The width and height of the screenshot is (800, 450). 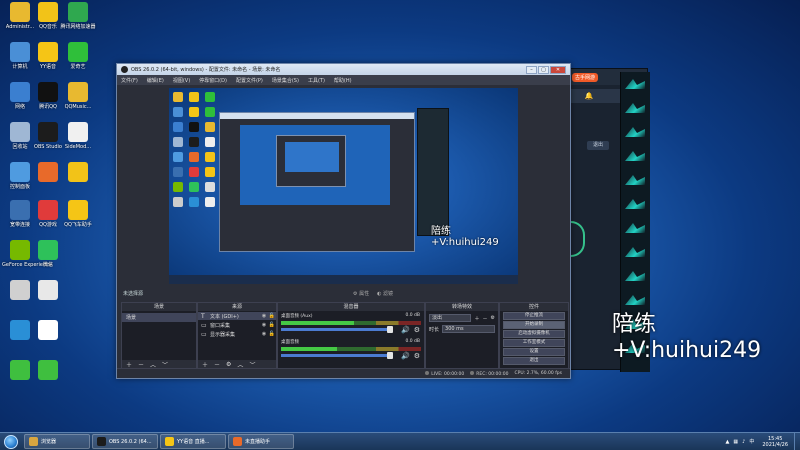 I want to click on volume-tray-icon: ♪, so click(x=743, y=442).